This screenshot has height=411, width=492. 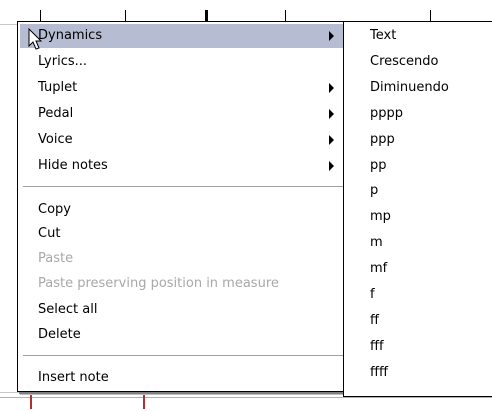 What do you see at coordinates (376, 243) in the screenshot?
I see `submenu-item-m: m` at bounding box center [376, 243].